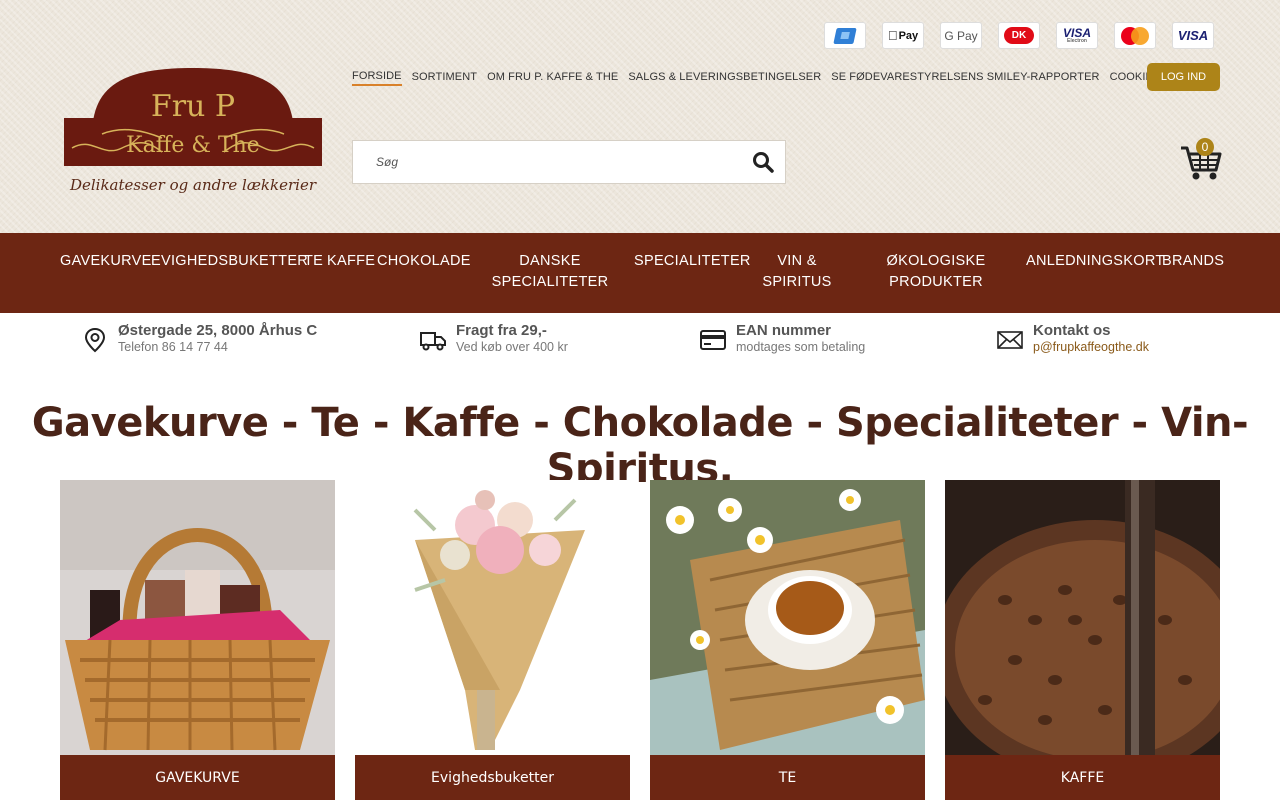 The image size is (1280, 800). I want to click on payment-methods: Pay G Pay DK VISAElectron VISA, so click(1019, 35).